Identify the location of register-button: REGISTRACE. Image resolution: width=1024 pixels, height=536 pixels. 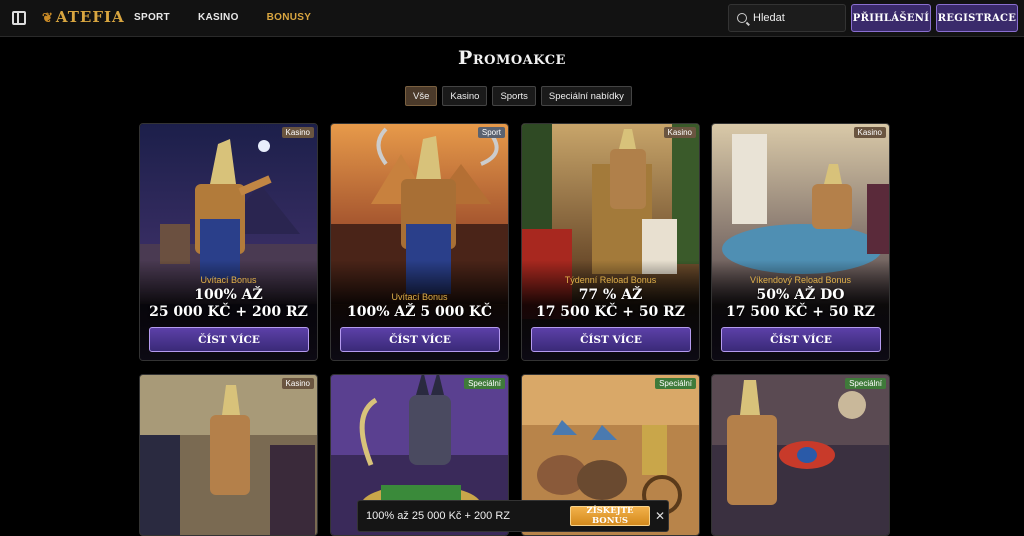
(977, 18).